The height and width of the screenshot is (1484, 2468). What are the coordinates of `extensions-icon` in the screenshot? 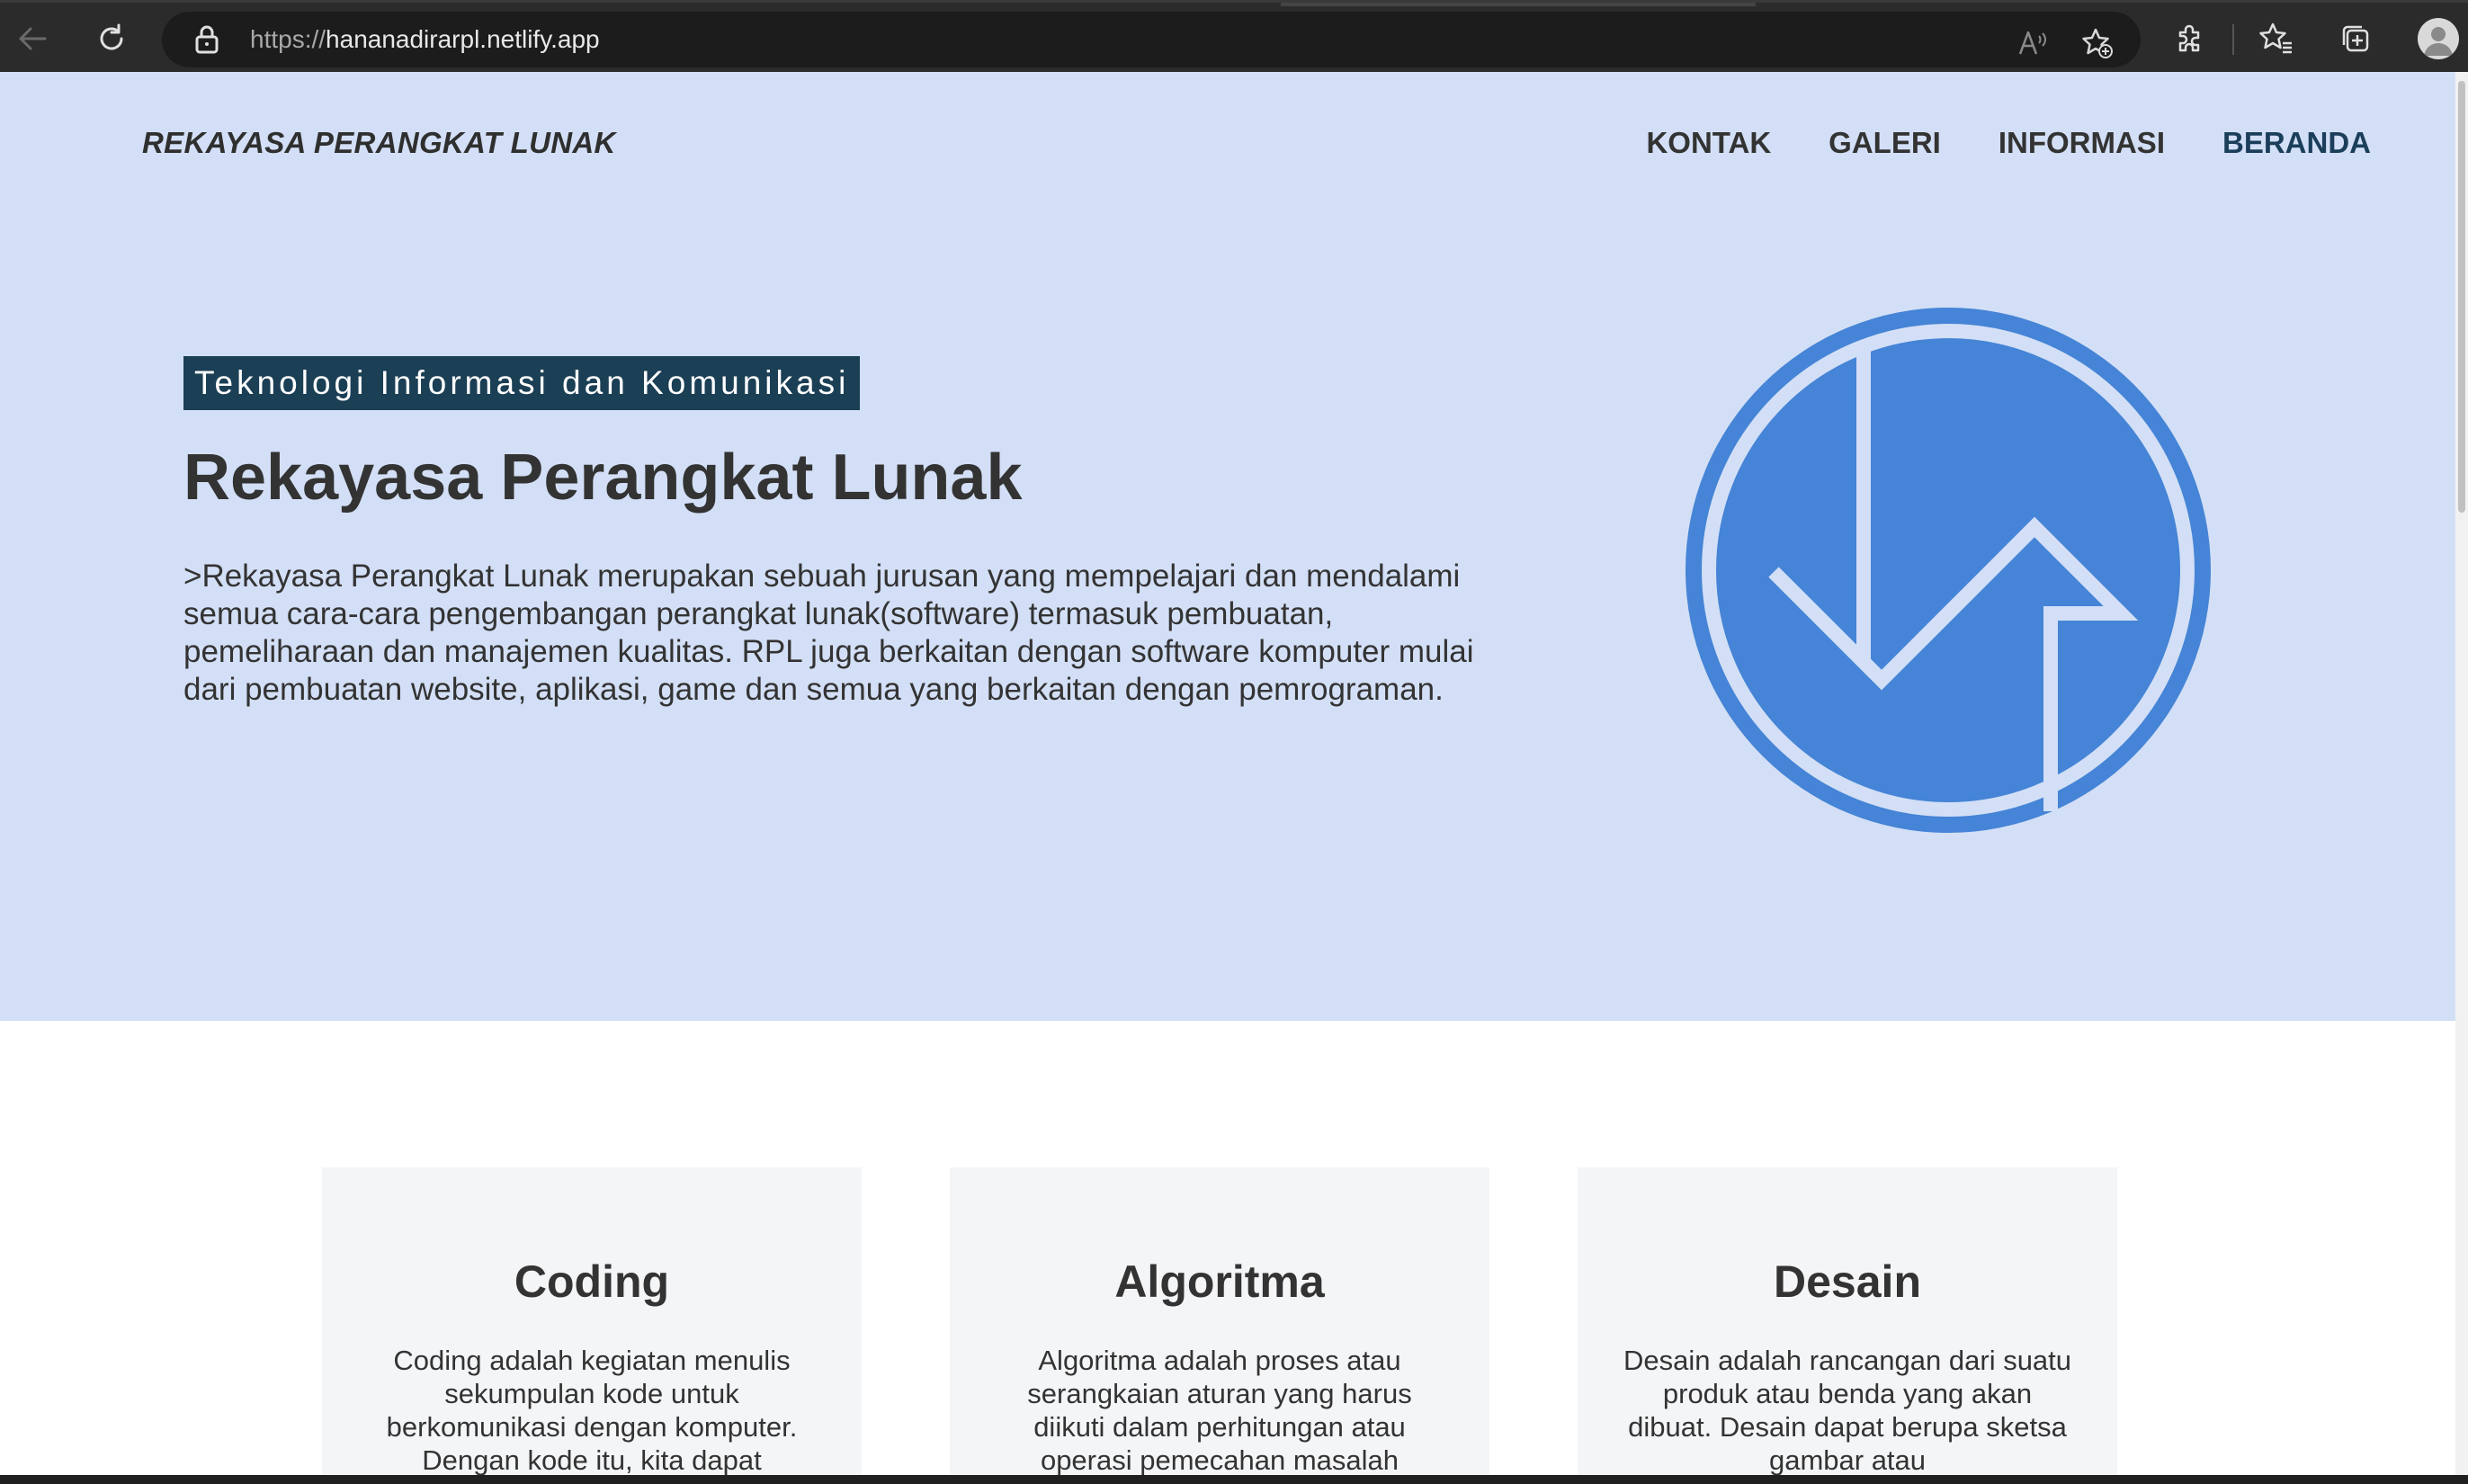 It's located at (2189, 38).